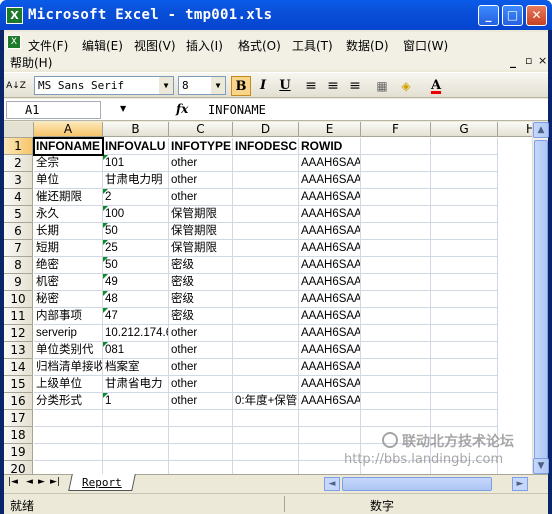  I want to click on menu-insert: 插入(I), so click(204, 45).